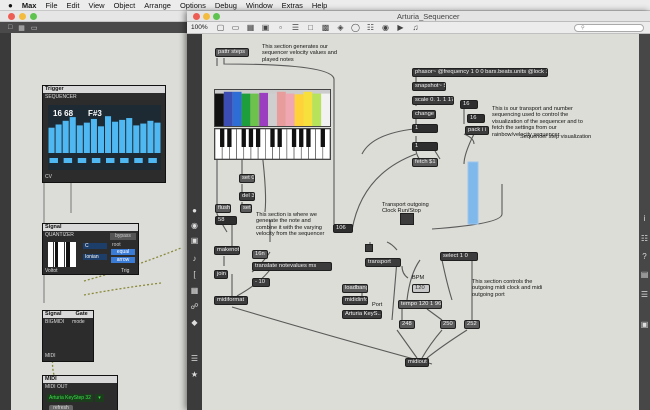 The height and width of the screenshot is (410, 650). I want to click on list-icon: ☰, so click(644, 294).